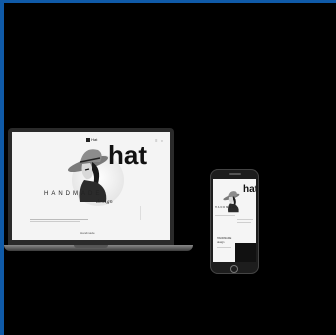  What do you see at coordinates (245, 252) in the screenshot?
I see `phone-dark-image-block` at bounding box center [245, 252].